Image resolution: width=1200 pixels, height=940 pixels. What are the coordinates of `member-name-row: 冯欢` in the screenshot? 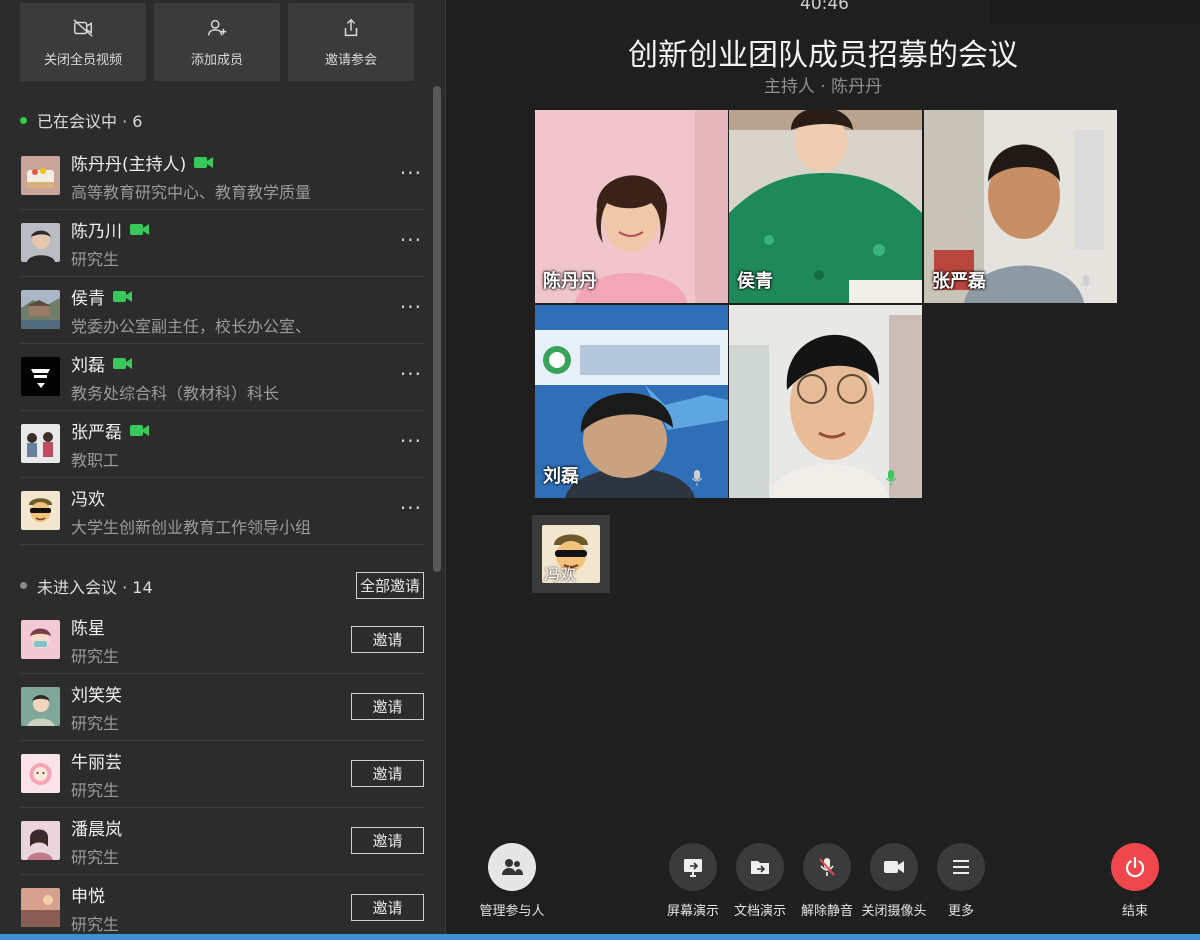 It's located at (88, 497).